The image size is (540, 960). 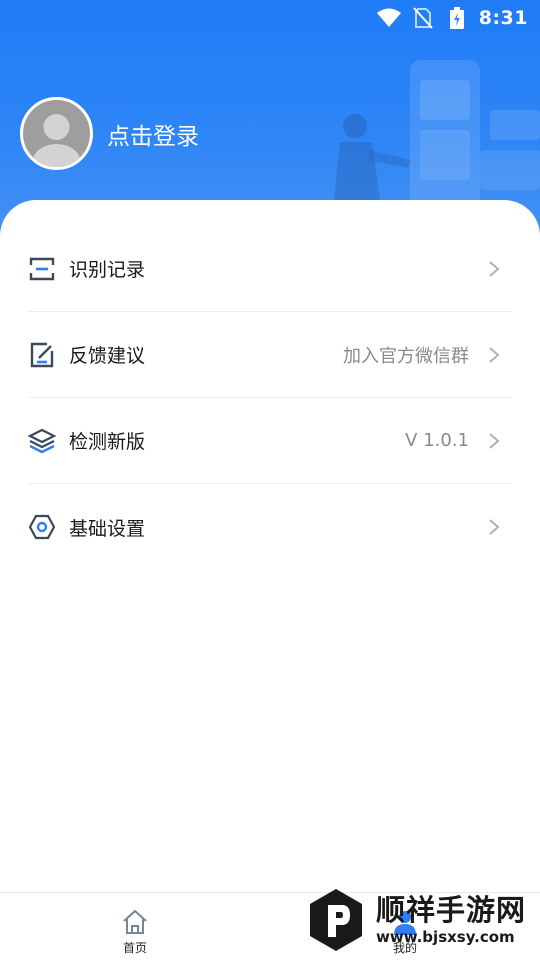 I want to click on menu-item-feedback: 反馈建议 加入官方微信群, so click(x=270, y=355).